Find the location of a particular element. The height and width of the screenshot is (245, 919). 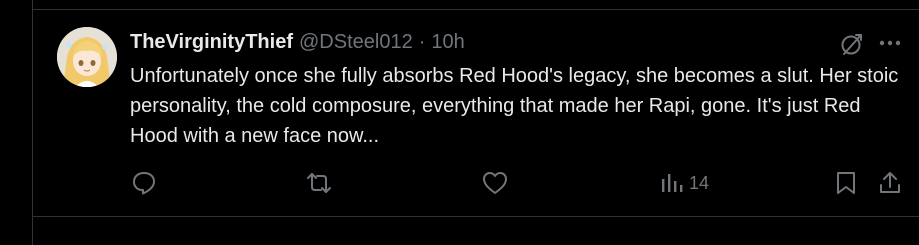

grok-icon is located at coordinates (852, 44).